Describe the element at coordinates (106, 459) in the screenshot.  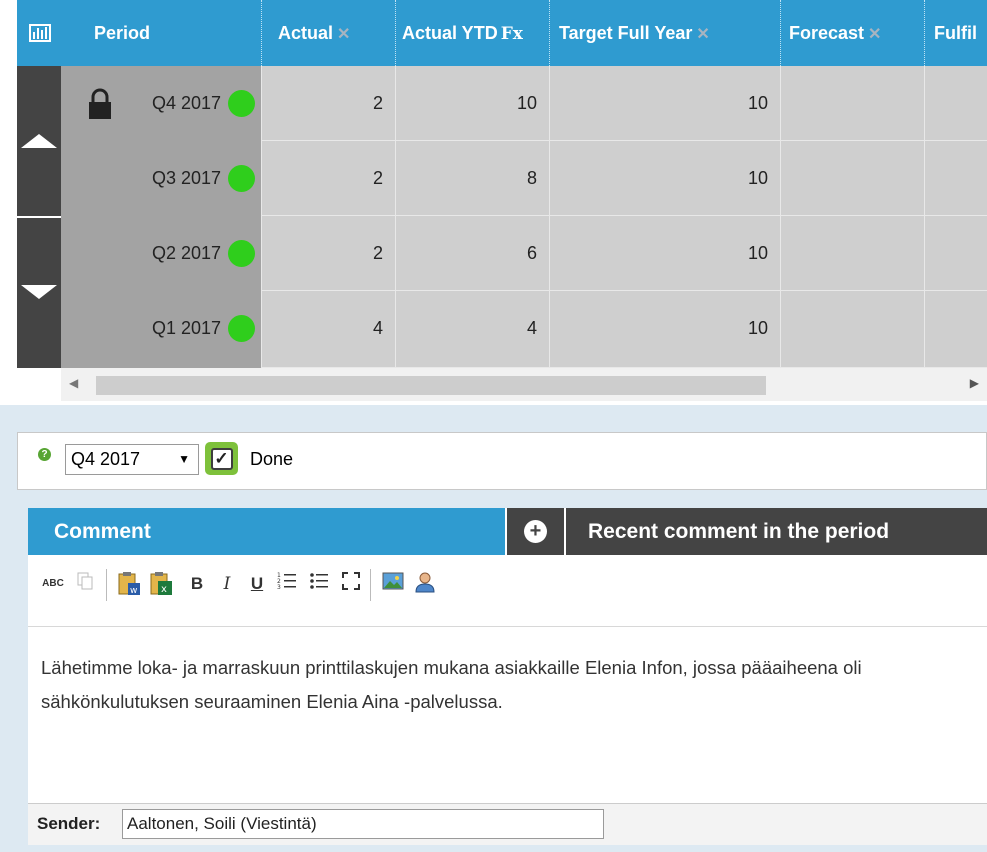
I see `period-select-value: Q4 2017` at that location.